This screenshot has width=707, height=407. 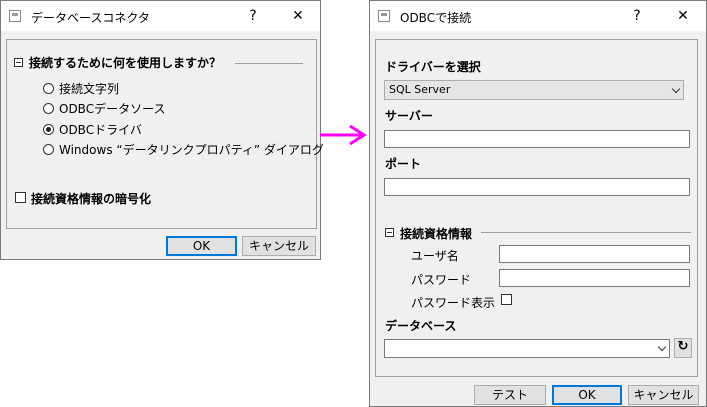 I want to click on radio-label-odbc-datasource: ODBCデータソース, so click(x=112, y=108).